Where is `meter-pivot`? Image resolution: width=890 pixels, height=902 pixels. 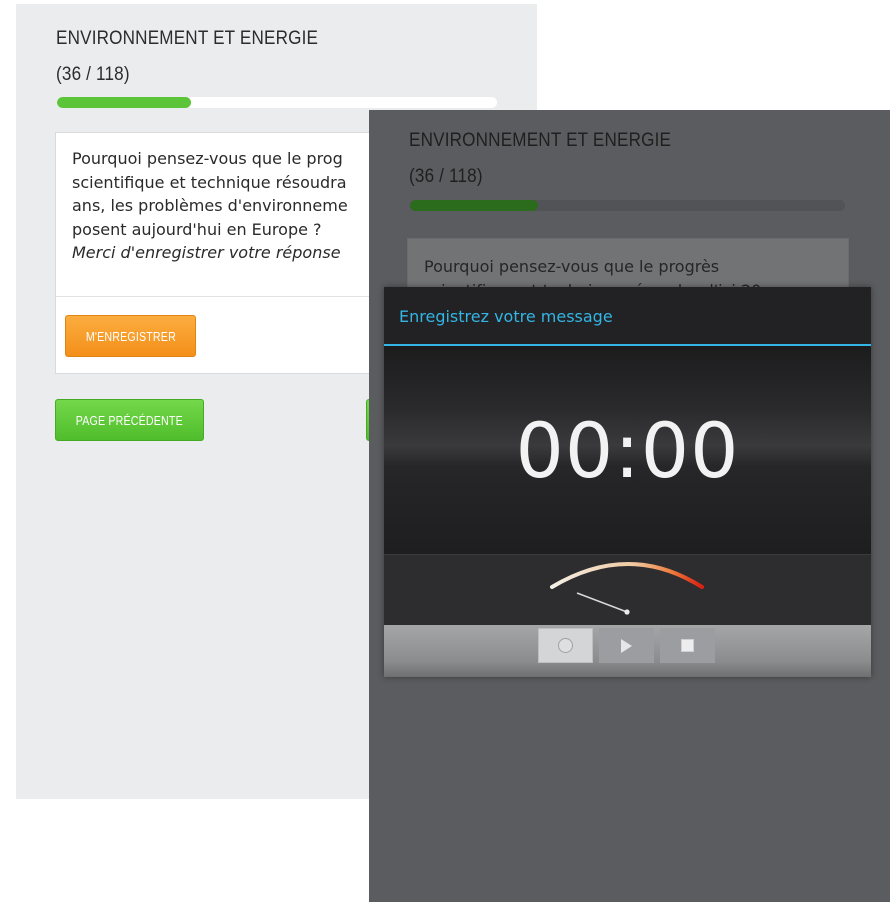 meter-pivot is located at coordinates (627, 612).